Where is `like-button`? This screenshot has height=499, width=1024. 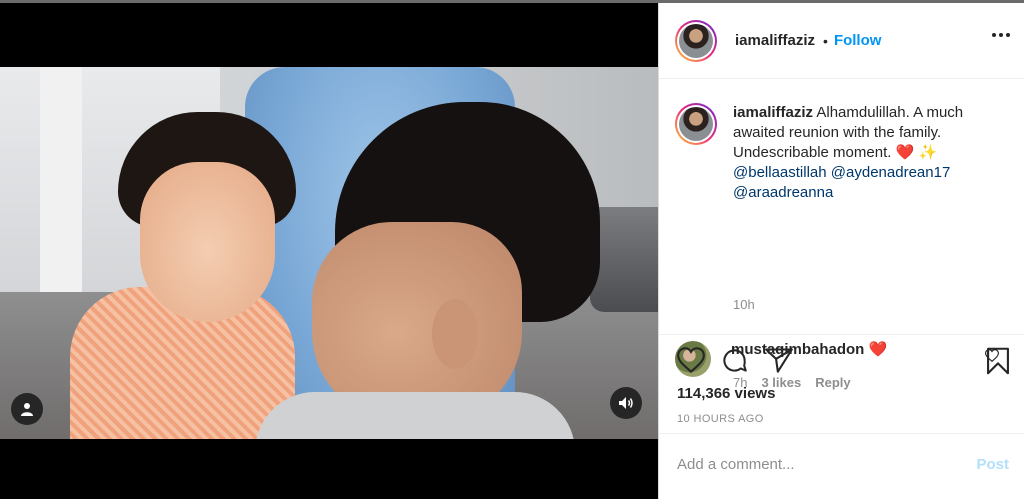
like-button is located at coordinates (691, 362).